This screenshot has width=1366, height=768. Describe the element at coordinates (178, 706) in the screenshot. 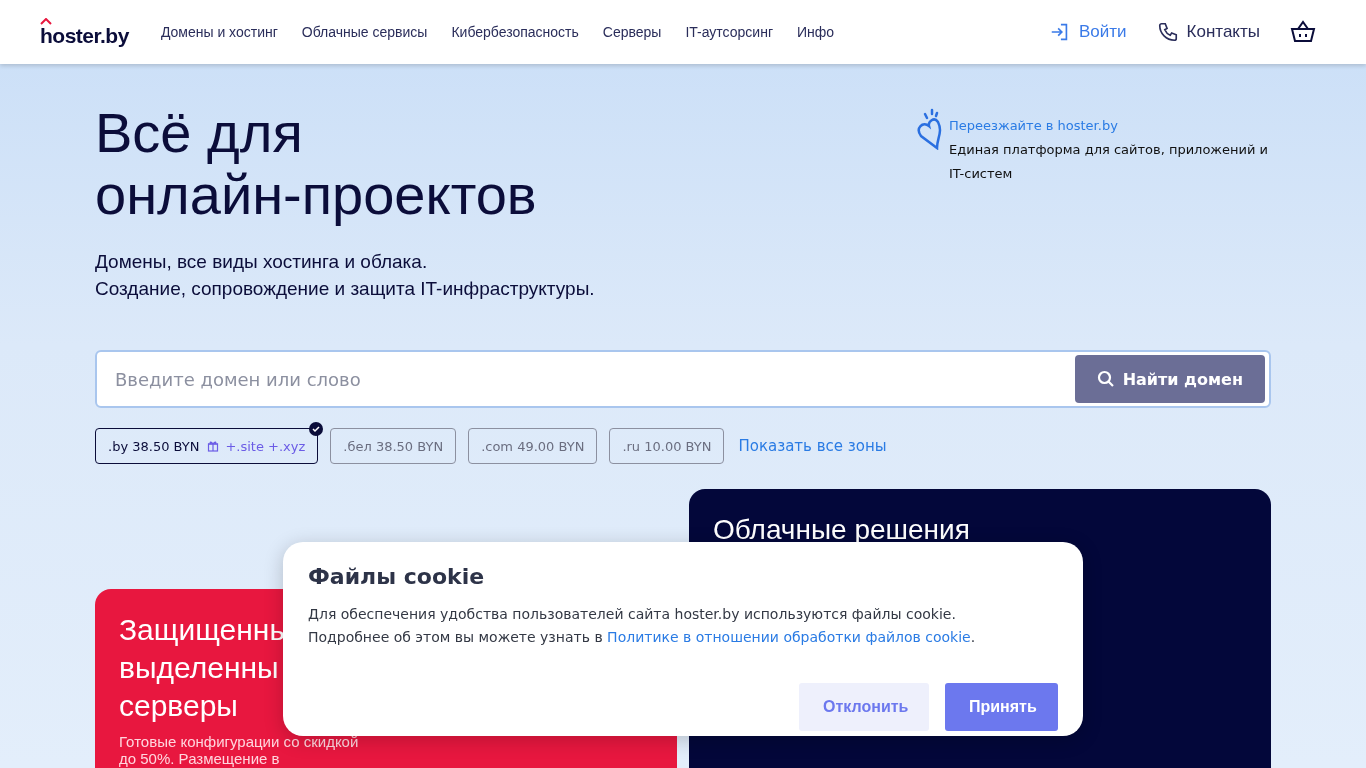

I see `card-title: серверы` at that location.